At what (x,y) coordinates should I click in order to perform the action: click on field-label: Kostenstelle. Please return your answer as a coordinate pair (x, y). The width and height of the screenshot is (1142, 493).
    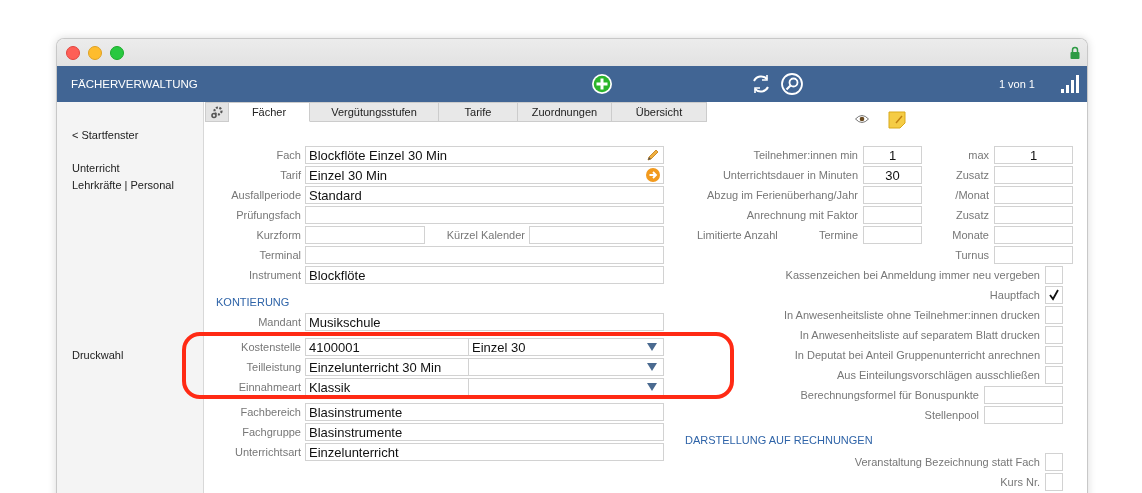
    Looking at the image, I should click on (270, 347).